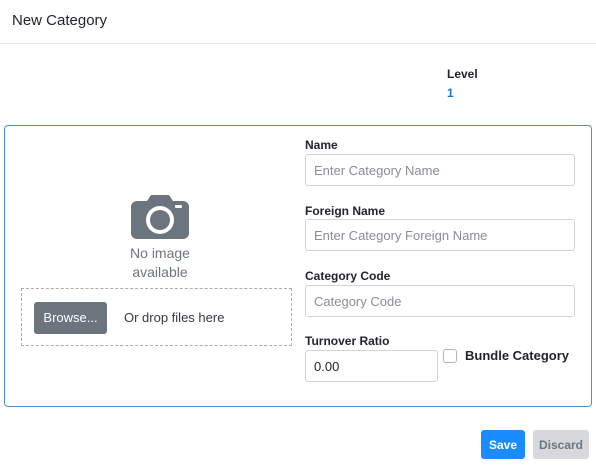 This screenshot has width=596, height=468. I want to click on category-code-label: Category Code, so click(348, 276).